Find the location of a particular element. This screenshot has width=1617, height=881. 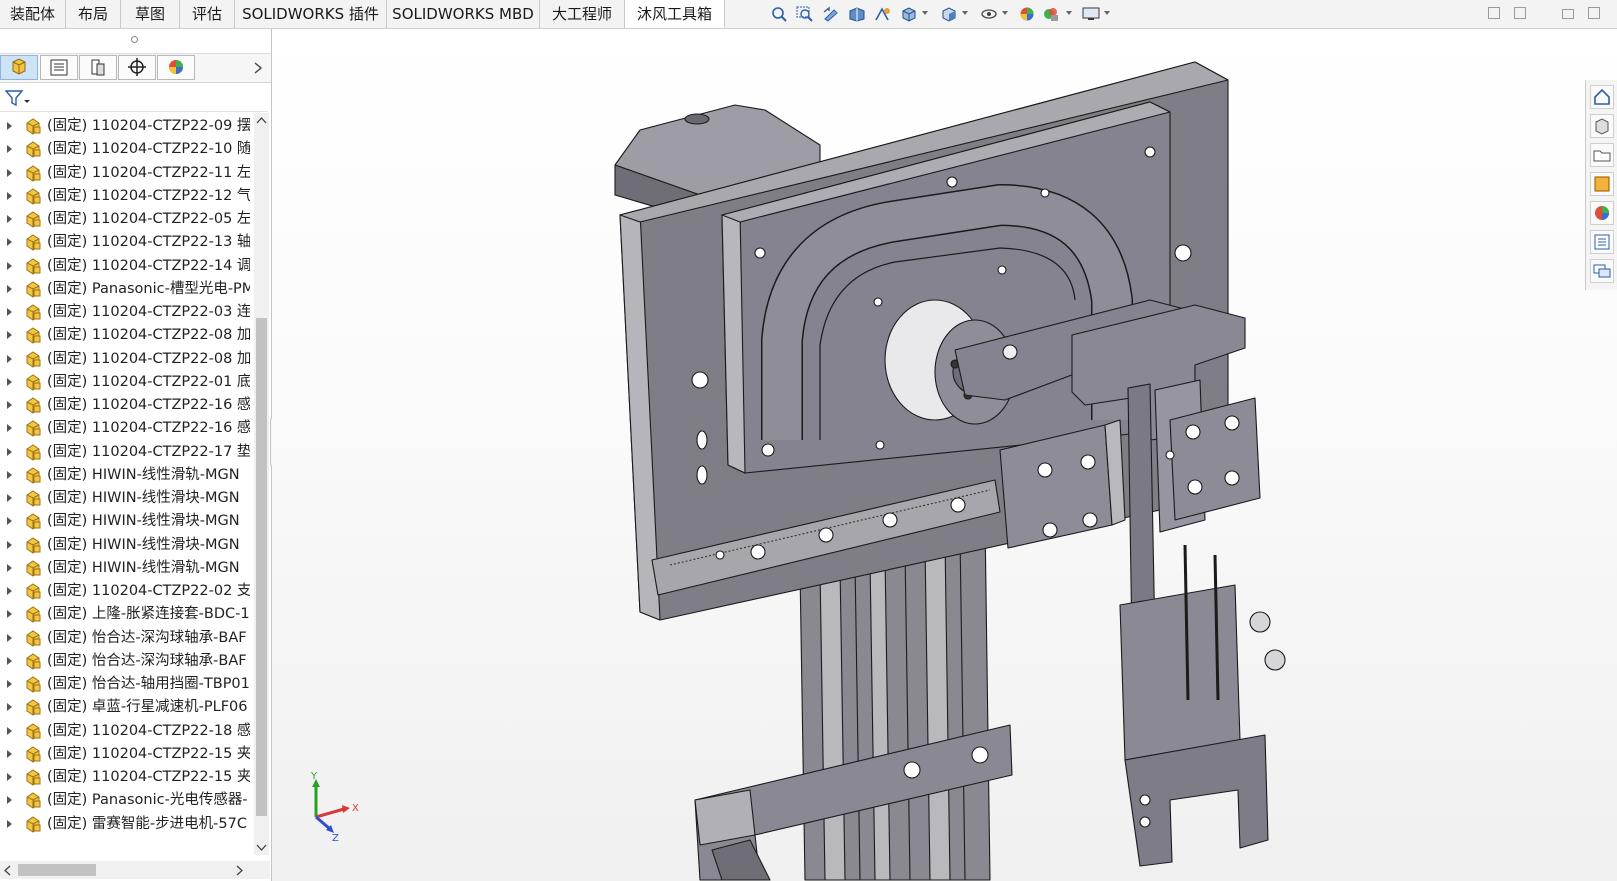

tree-item: (固定) 雷赛智能-步进电机-57C is located at coordinates (125, 824).